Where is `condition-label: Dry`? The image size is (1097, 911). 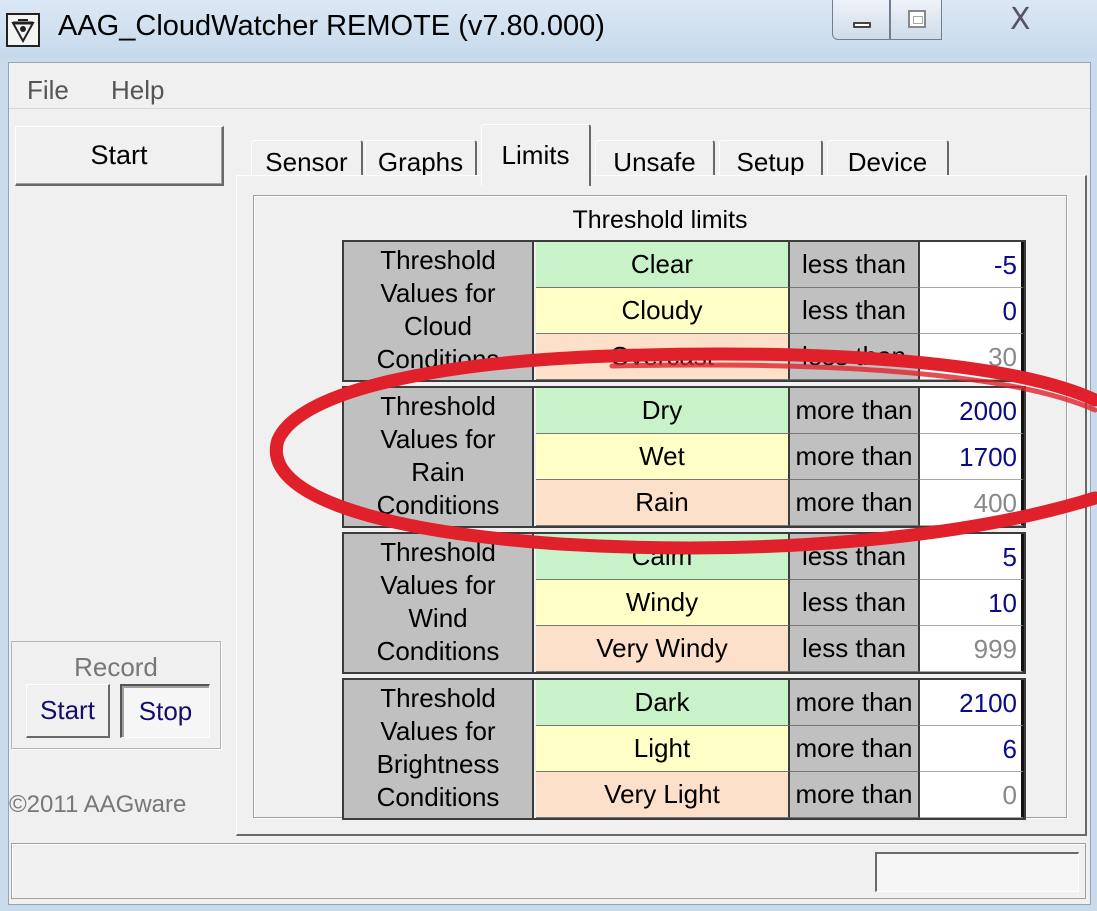
condition-label: Dry is located at coordinates (663, 411).